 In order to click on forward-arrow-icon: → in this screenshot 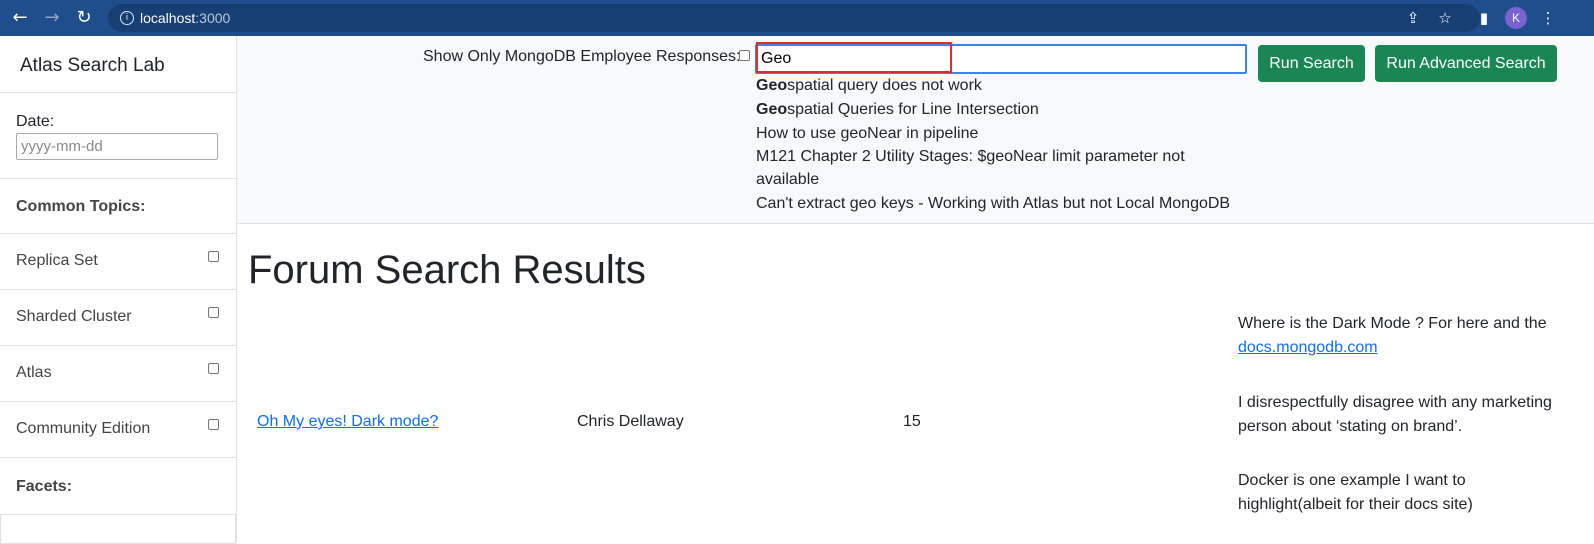, I will do `click(52, 18)`.